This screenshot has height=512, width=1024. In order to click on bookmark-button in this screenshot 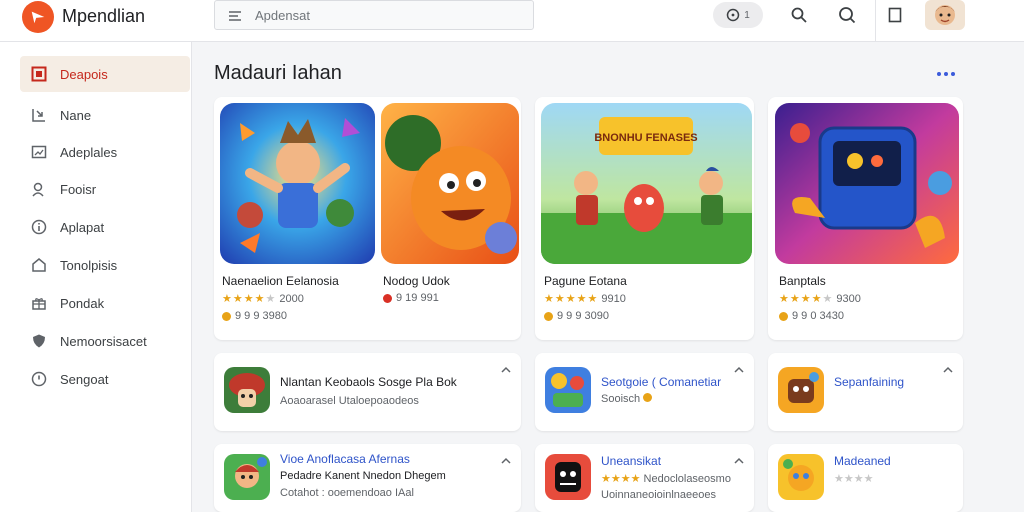, I will do `click(895, 15)`.